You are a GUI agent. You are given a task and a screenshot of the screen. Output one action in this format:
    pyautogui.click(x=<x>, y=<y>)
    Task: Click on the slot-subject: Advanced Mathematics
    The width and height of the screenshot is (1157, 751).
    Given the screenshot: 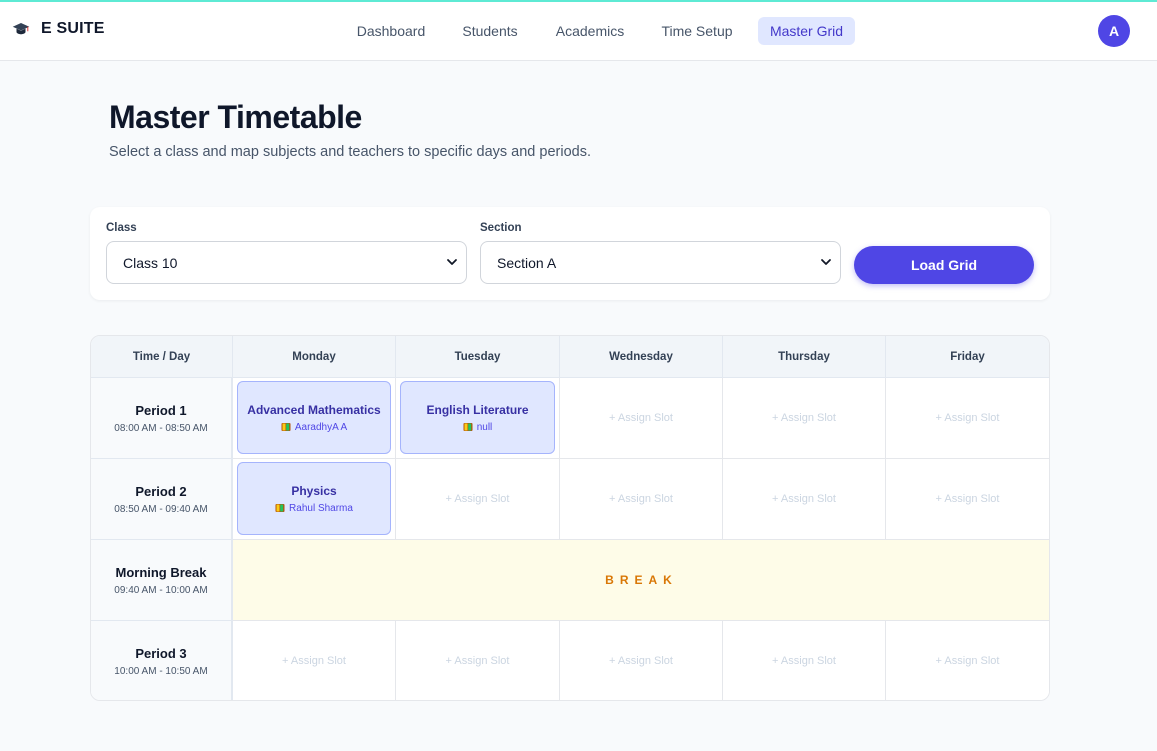 What is the action you would take?
    pyautogui.click(x=314, y=409)
    